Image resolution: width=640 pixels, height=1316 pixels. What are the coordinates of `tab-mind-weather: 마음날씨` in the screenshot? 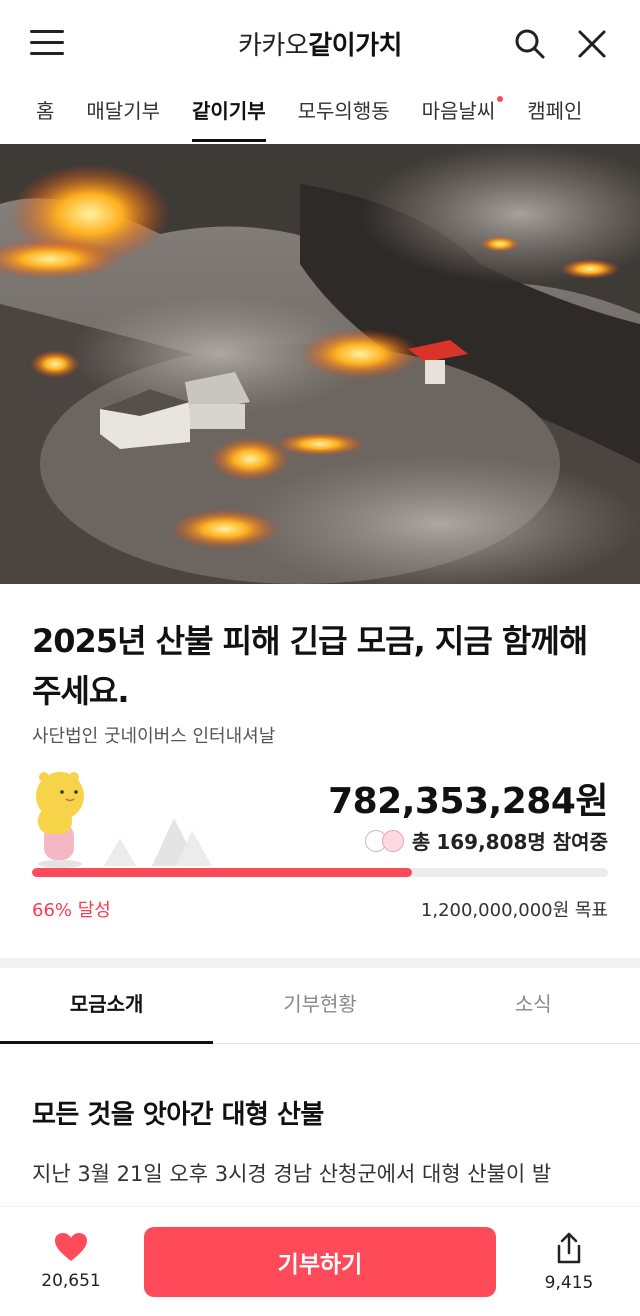 It's located at (459, 115).